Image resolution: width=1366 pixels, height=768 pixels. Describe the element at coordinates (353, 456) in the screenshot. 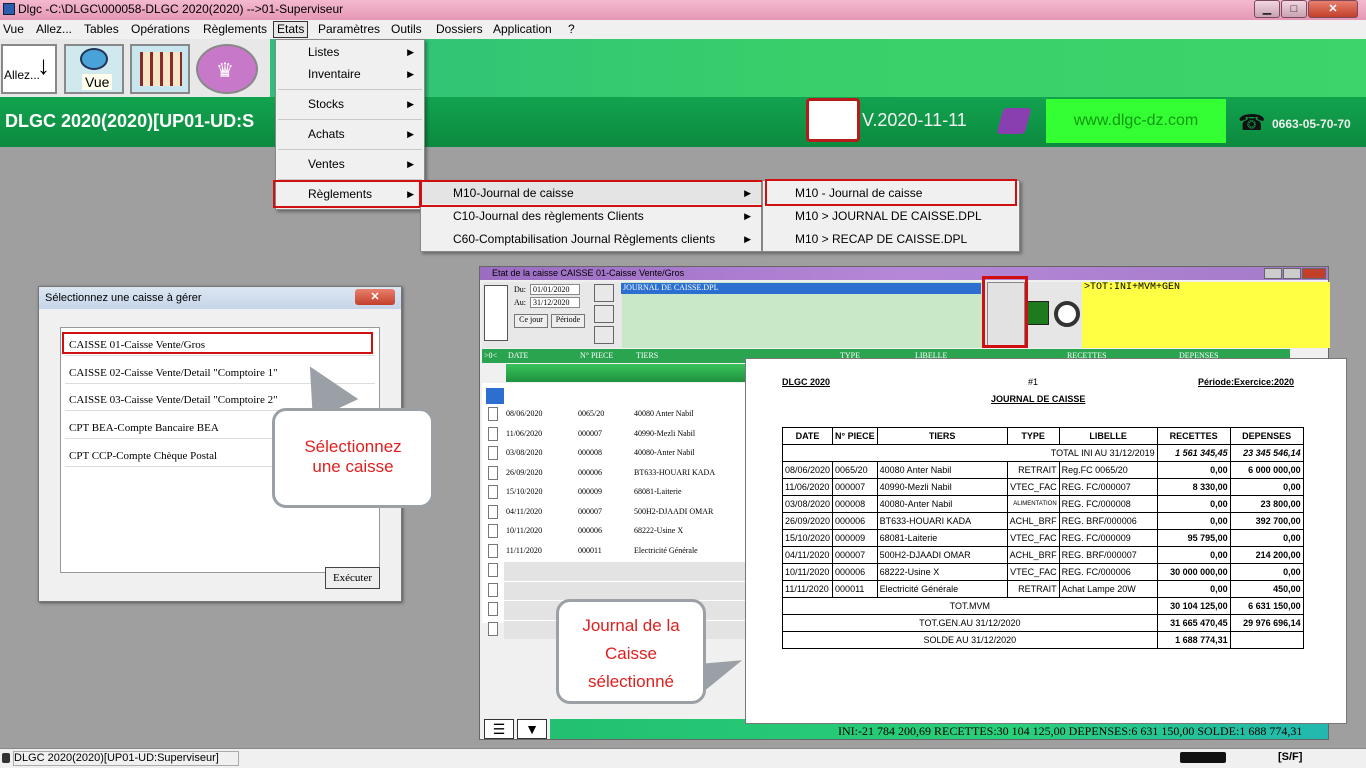

I see `callout-select-text: Sélectionnez une caisse` at that location.